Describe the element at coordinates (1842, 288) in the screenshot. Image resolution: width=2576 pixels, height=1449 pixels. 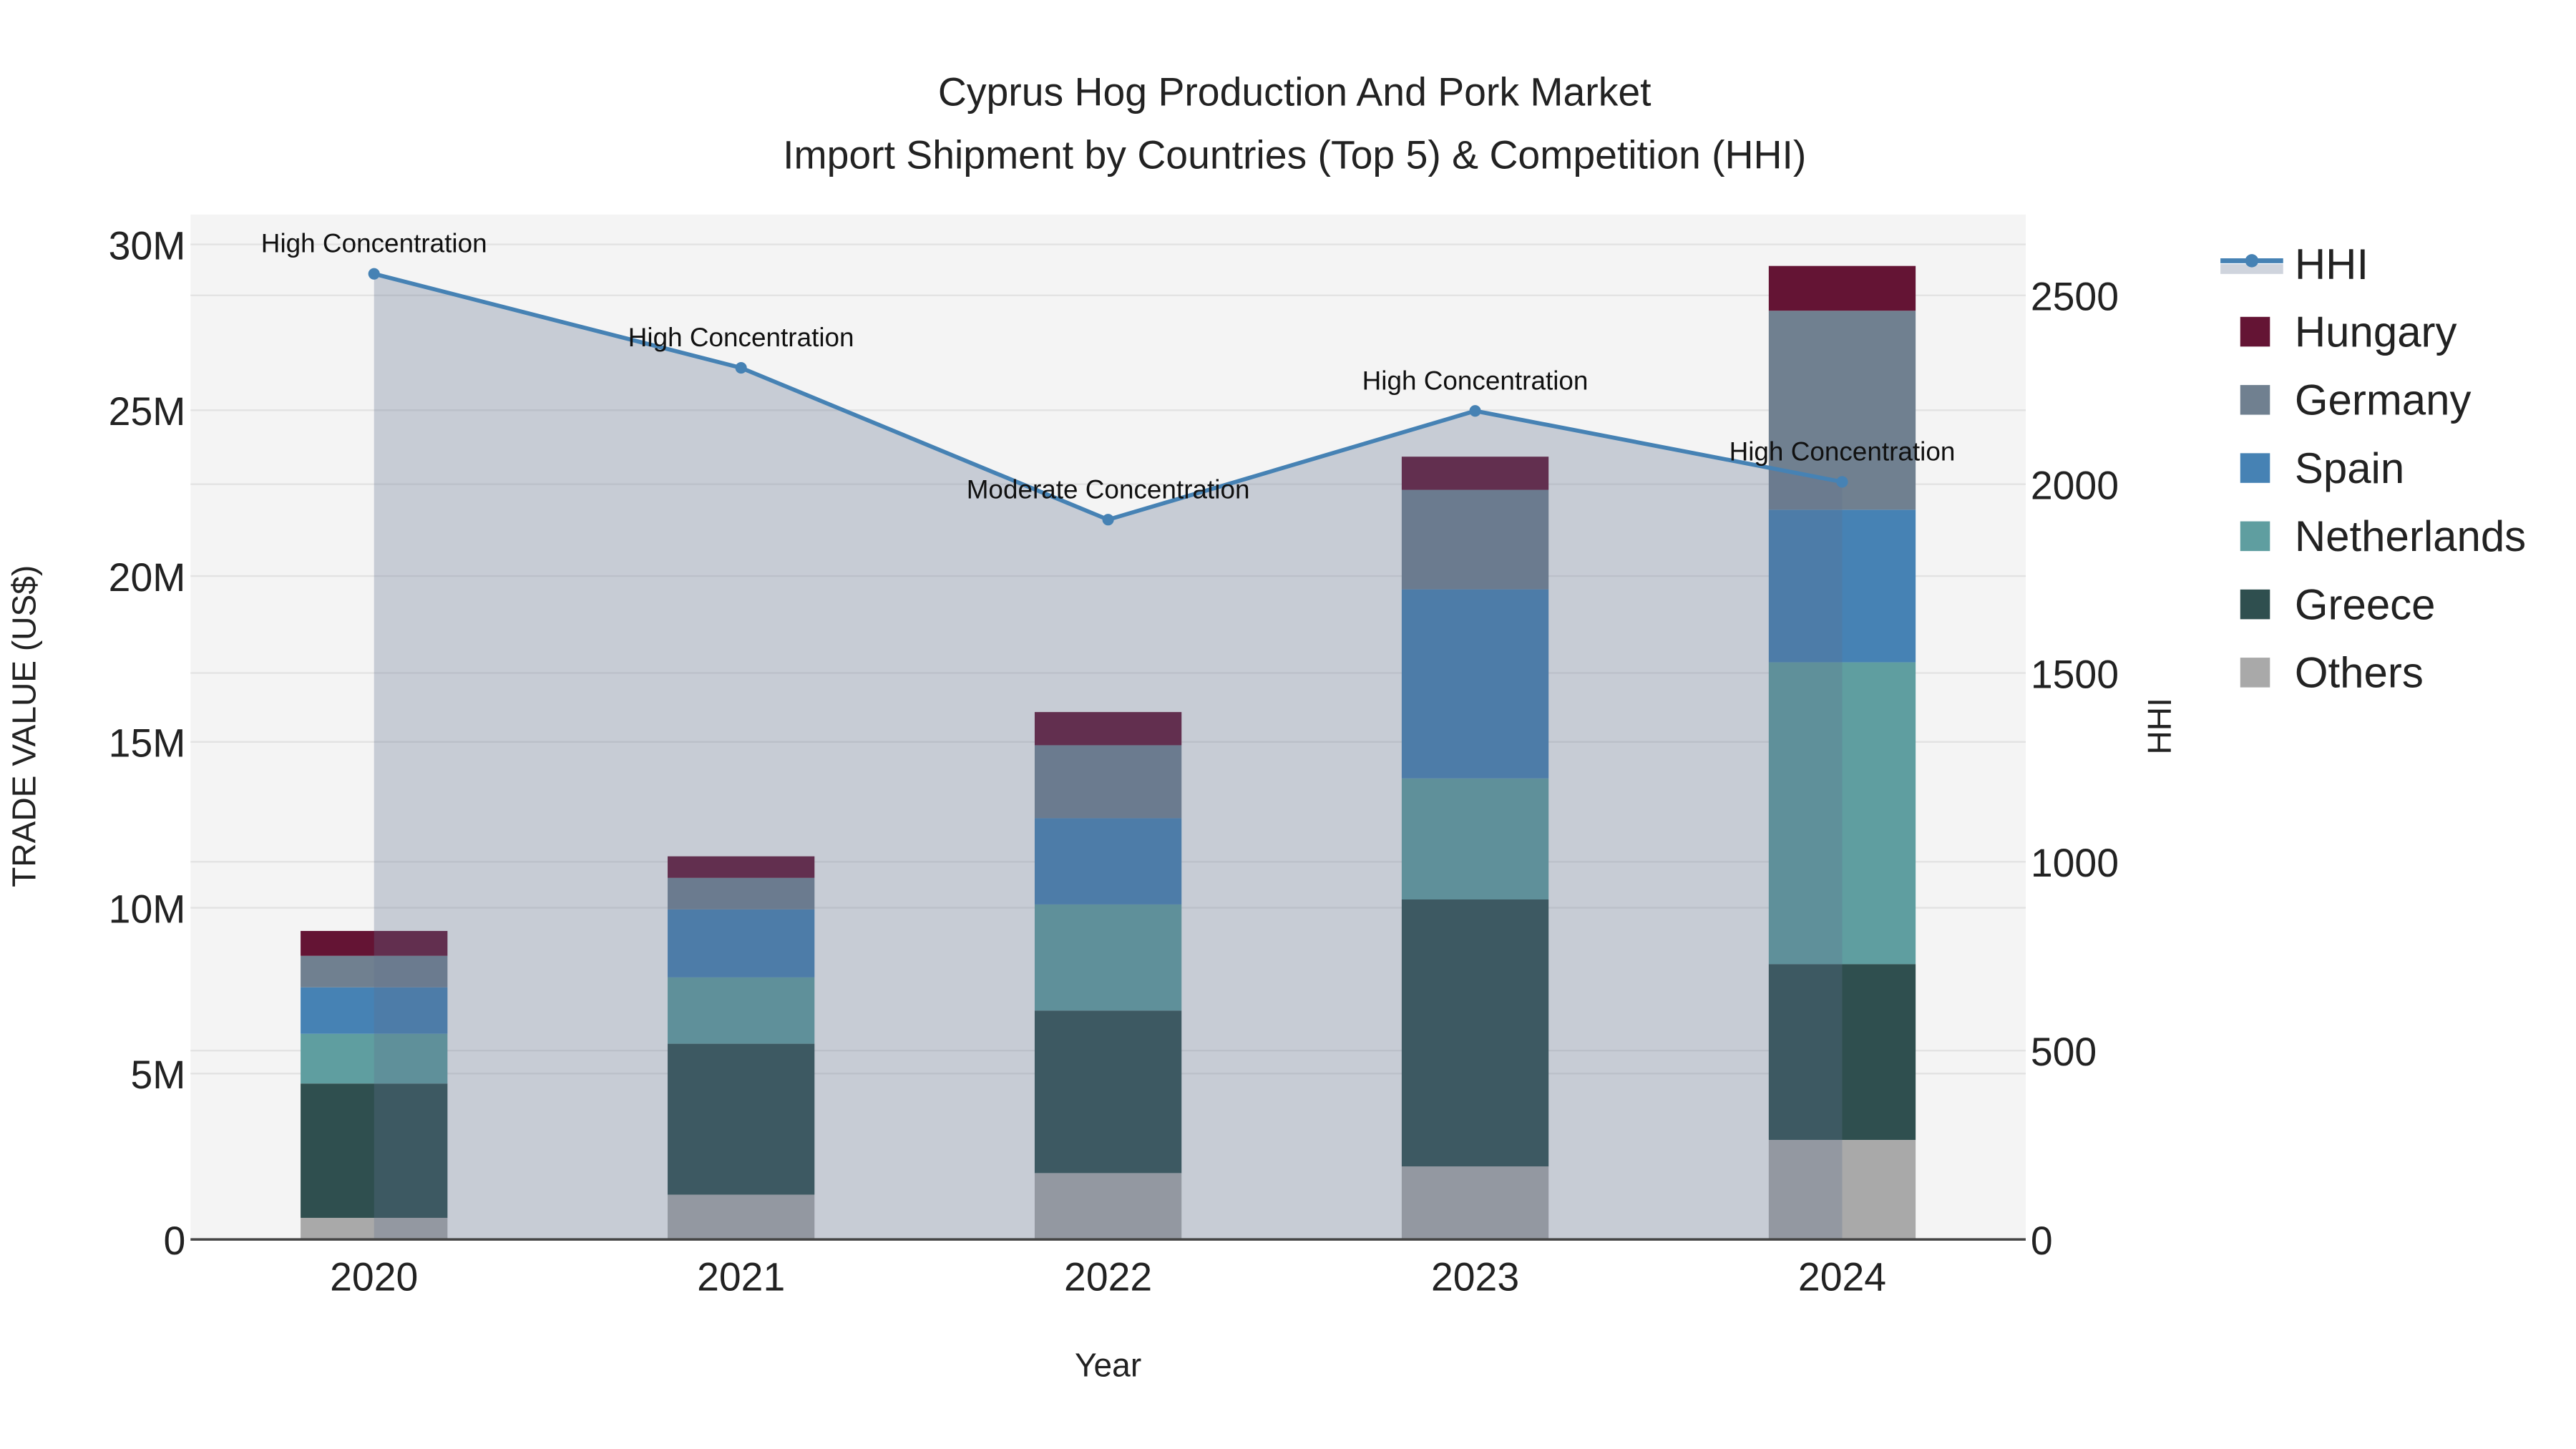
I see `bar-hungary-2024` at that location.